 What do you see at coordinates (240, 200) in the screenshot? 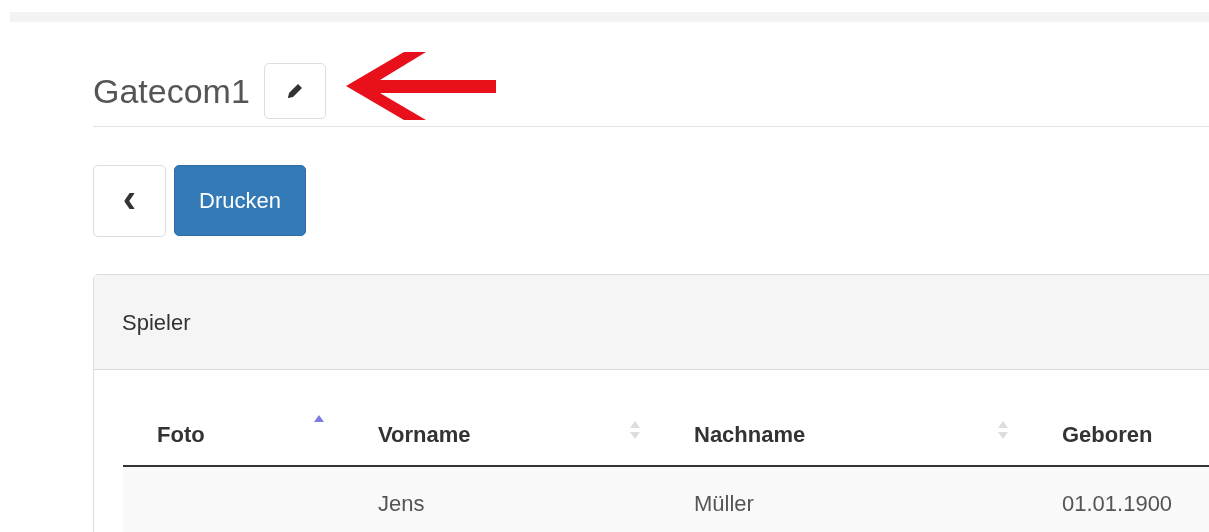
I see `print-button: Drucken` at bounding box center [240, 200].